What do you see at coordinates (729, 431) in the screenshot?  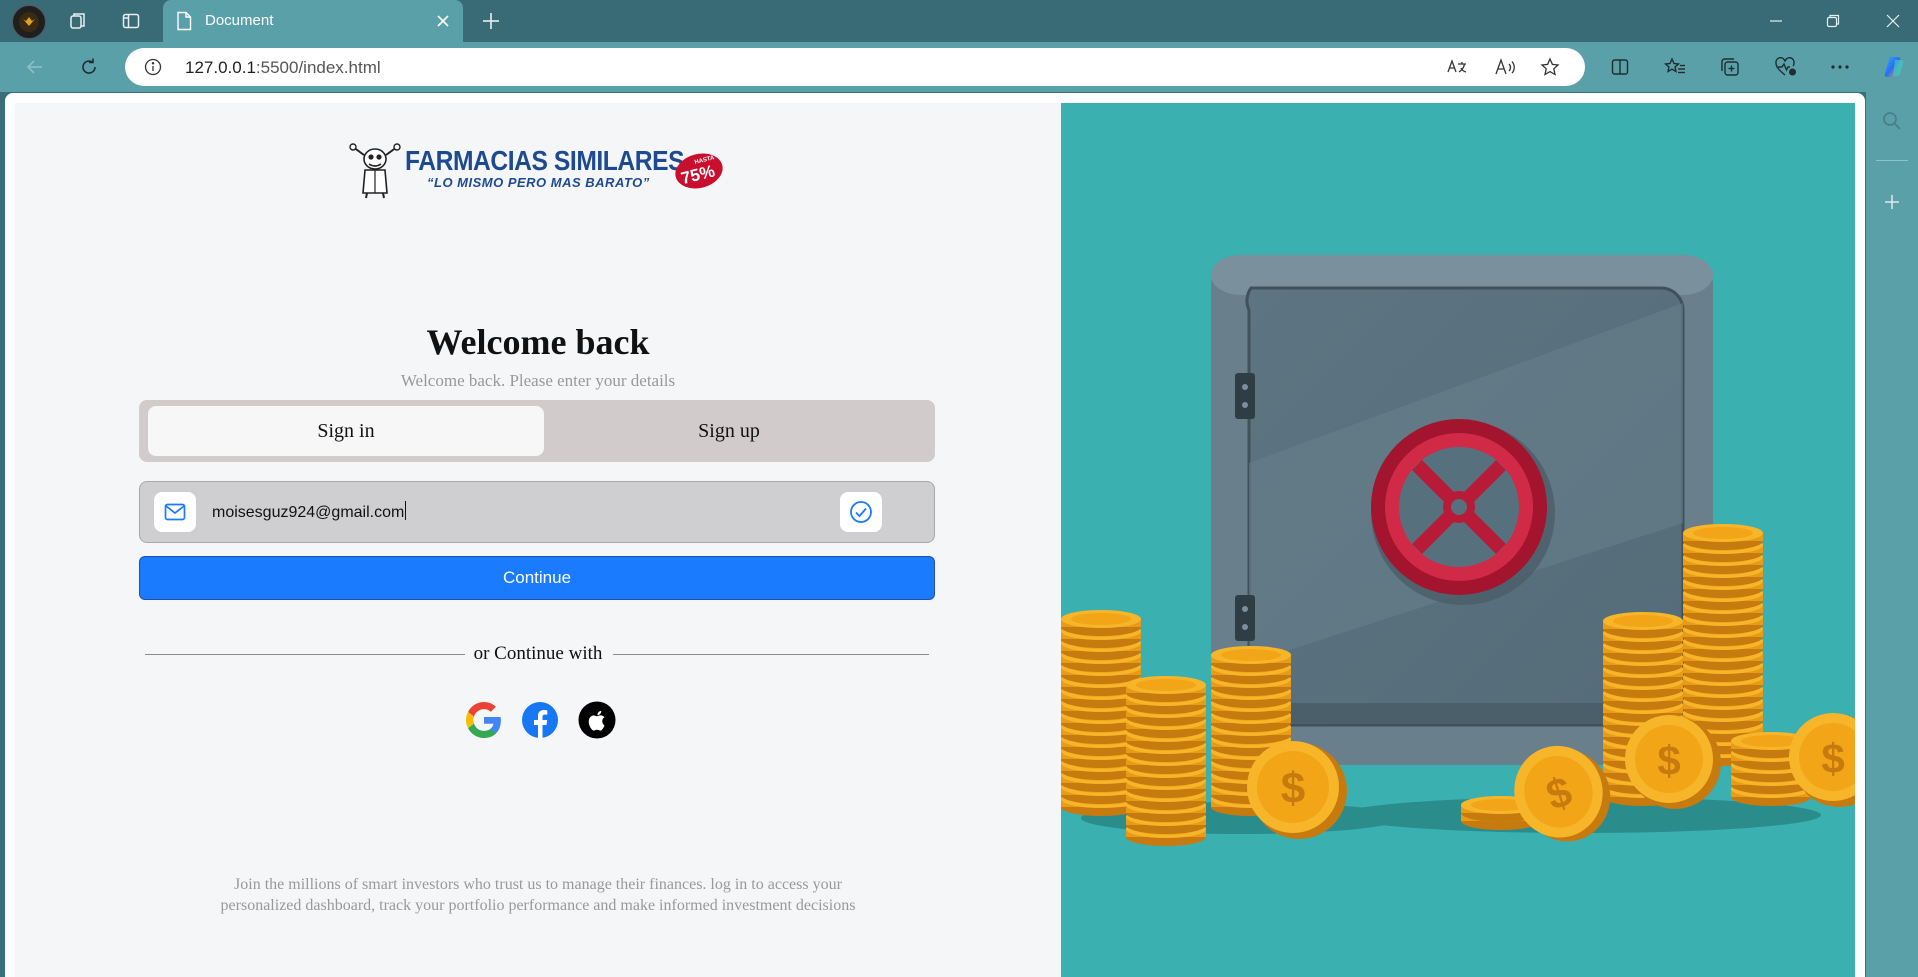 I see `tab-sign-up: Sign up` at bounding box center [729, 431].